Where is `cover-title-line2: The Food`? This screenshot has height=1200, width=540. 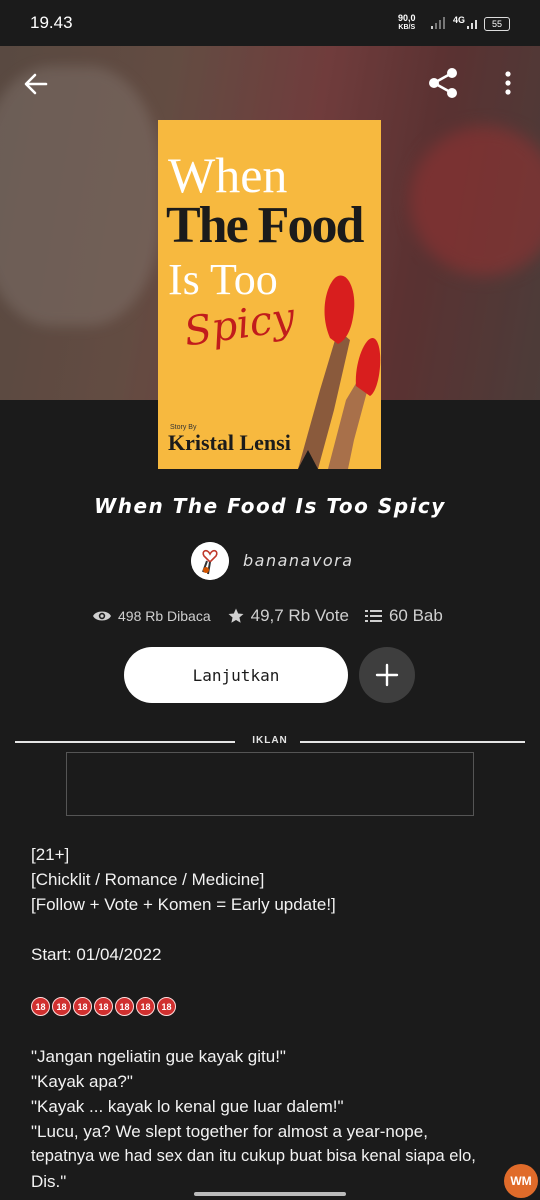
cover-title-line2: The Food is located at coordinates (265, 225).